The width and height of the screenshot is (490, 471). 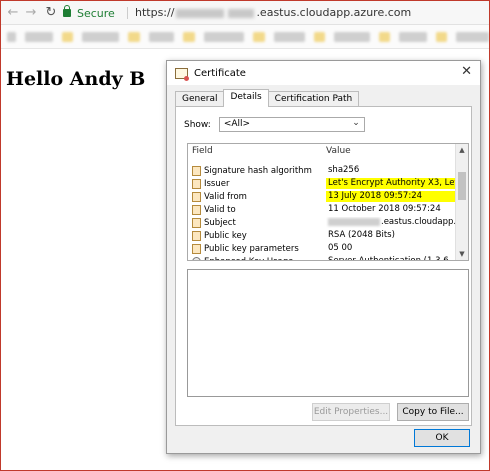 I want to click on url-prefix: https://, so click(x=155, y=12).